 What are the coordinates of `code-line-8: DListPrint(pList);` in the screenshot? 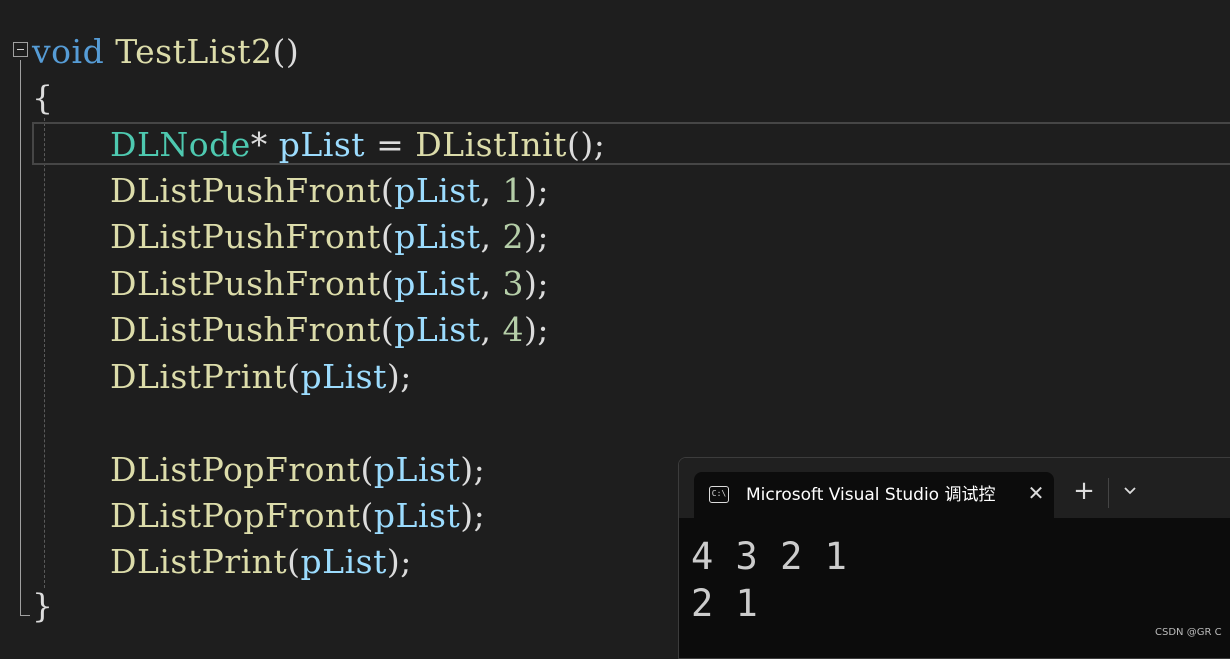 It's located at (261, 377).